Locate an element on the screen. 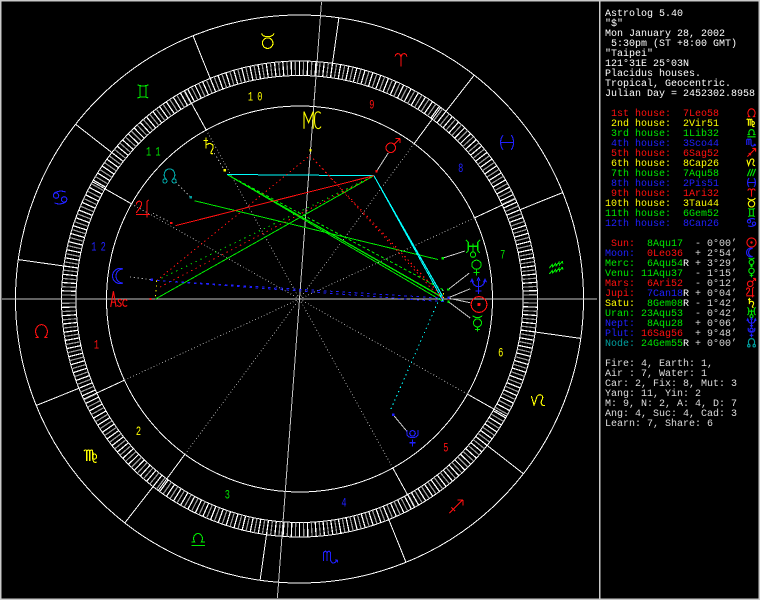 This screenshot has height=600, width=760. svg-text: 5 is located at coordinates (445, 448).